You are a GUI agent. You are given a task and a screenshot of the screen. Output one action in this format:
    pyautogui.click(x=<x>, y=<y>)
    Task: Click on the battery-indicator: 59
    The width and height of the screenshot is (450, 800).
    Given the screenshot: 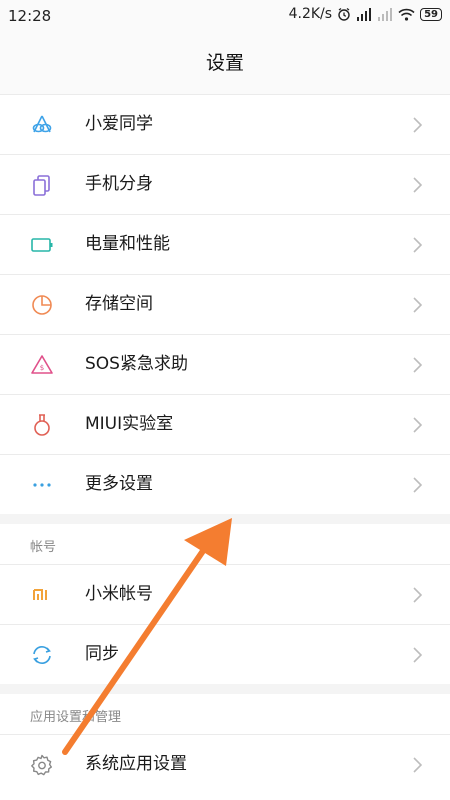 What is the action you would take?
    pyautogui.click(x=431, y=14)
    